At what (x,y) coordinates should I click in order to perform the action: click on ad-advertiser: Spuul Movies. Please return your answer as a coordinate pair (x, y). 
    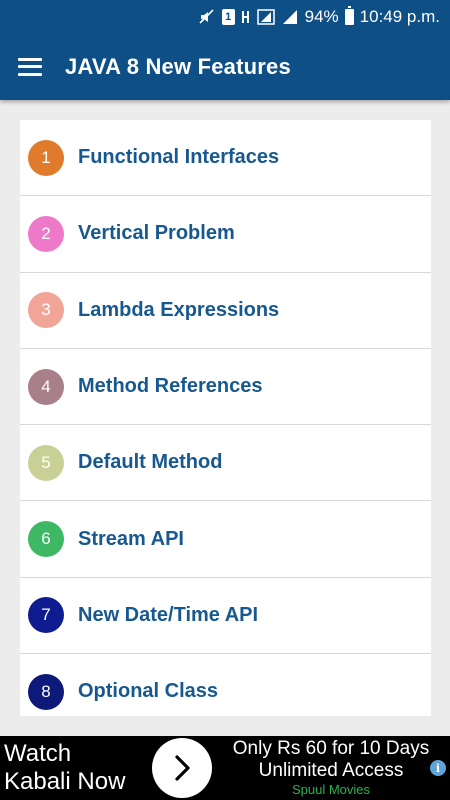
    Looking at the image, I should click on (331, 789).